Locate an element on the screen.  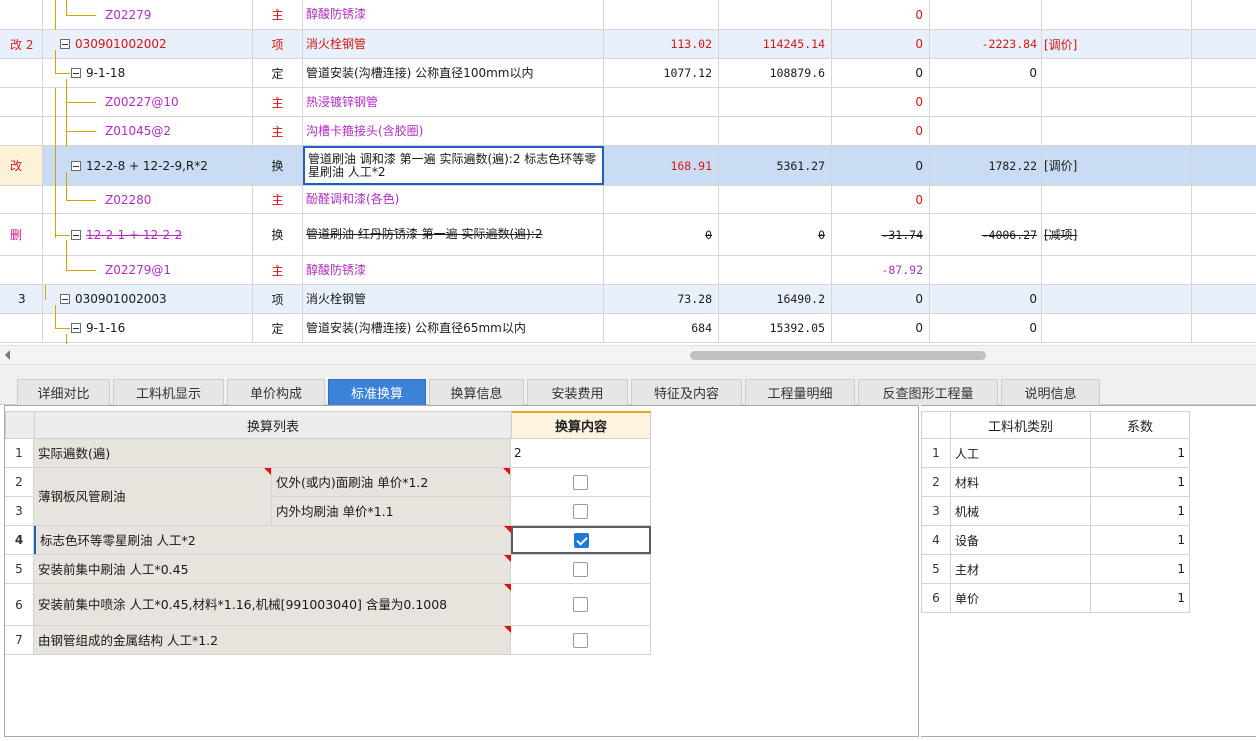
conv-row: 7 由钢管组成的金属结构 人工*1.2 is located at coordinates (328, 640).